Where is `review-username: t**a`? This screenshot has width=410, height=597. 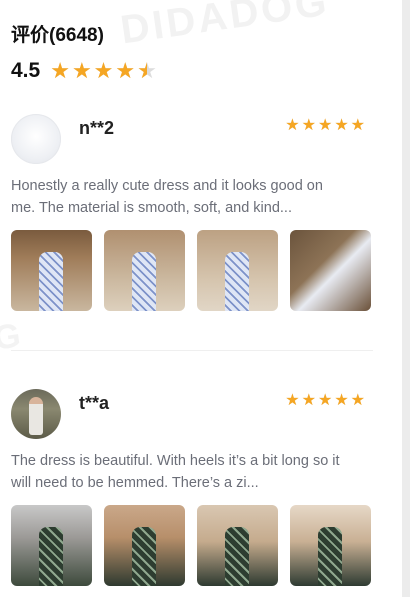 review-username: t**a is located at coordinates (94, 403).